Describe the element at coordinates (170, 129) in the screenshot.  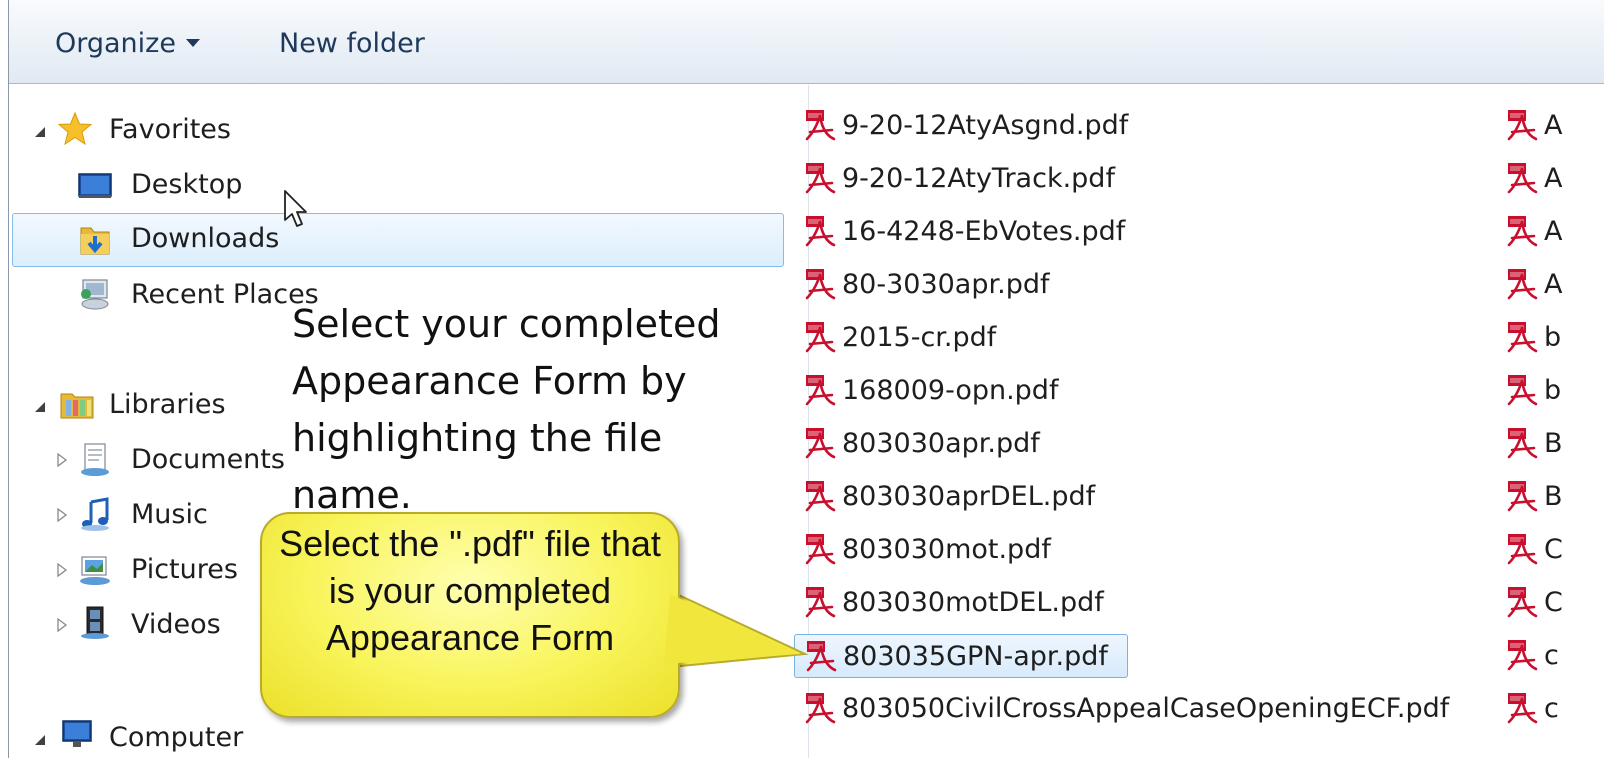
I see `nav-label: Favorites` at that location.